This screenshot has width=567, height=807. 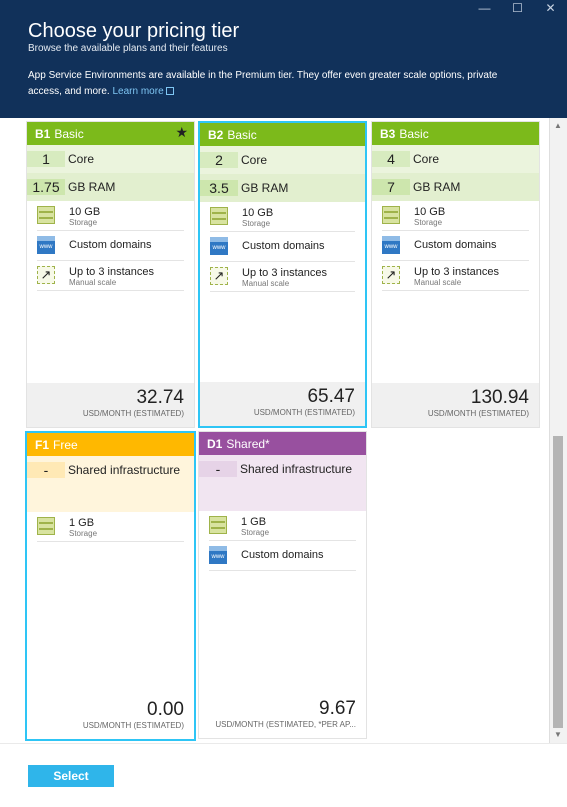 I want to click on external-link-icon, so click(x=169, y=91).